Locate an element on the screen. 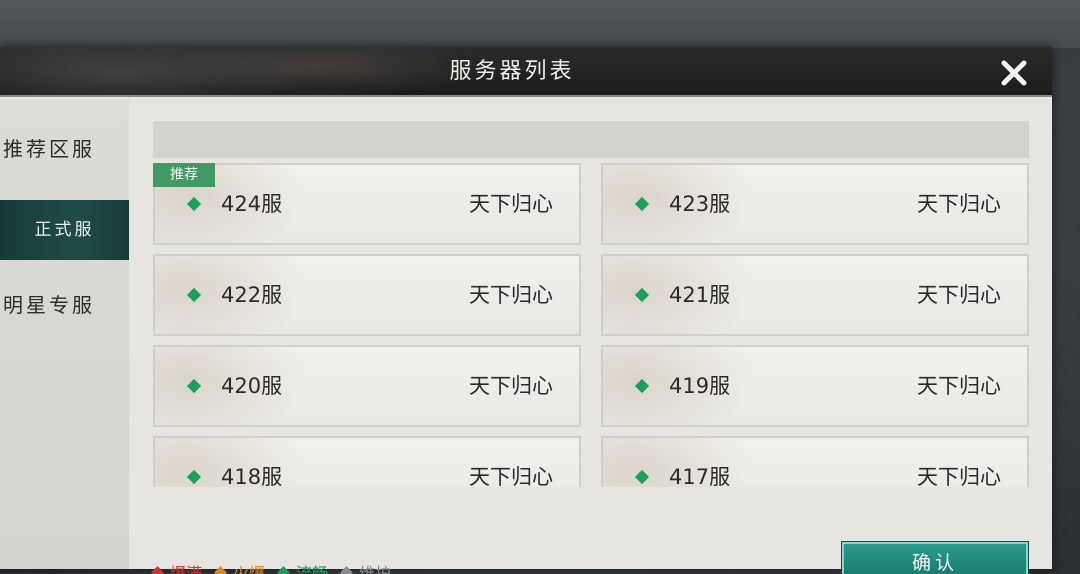 The width and height of the screenshot is (1080, 574). close-button is located at coordinates (1014, 73).